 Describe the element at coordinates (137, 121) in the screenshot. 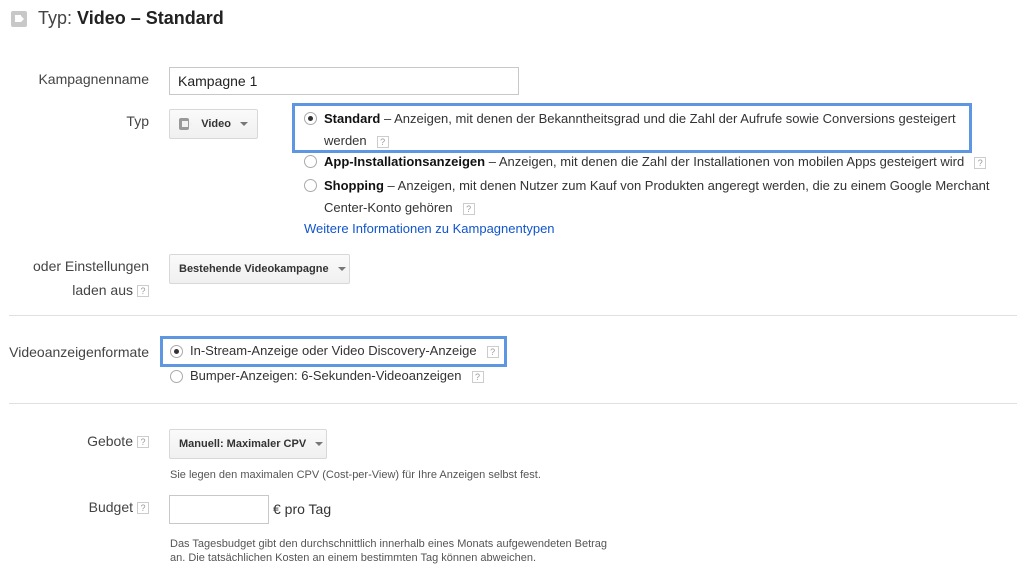

I see `type-label: Typ` at that location.